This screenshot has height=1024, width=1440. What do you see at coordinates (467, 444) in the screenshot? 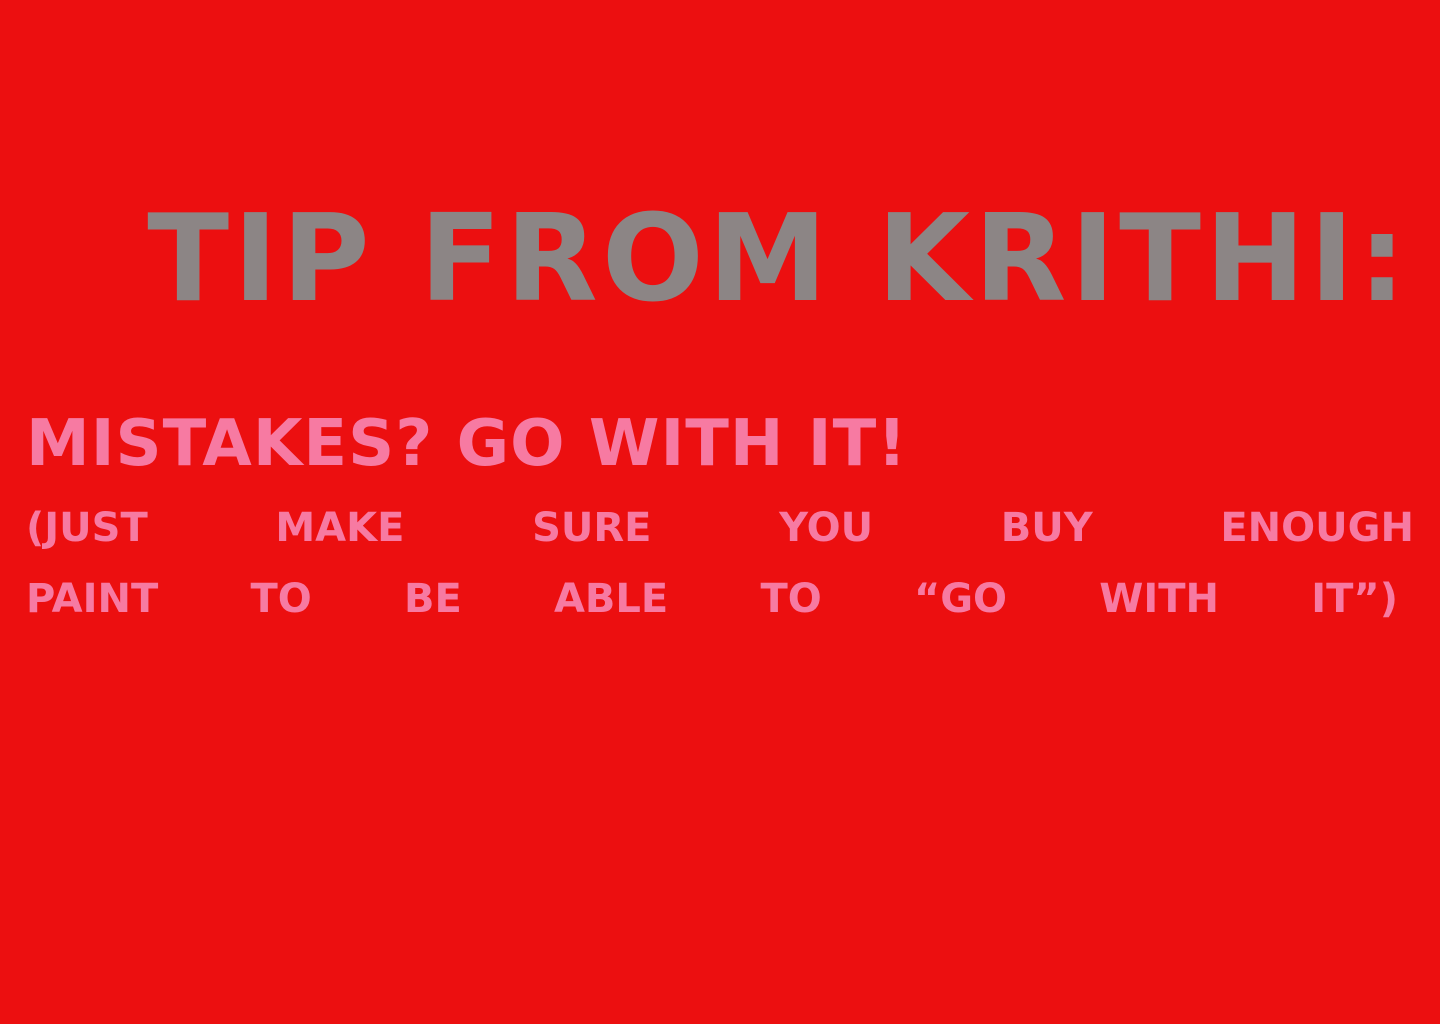
I see `tip-headline: MISTAKES? GO WITH IT!` at bounding box center [467, 444].